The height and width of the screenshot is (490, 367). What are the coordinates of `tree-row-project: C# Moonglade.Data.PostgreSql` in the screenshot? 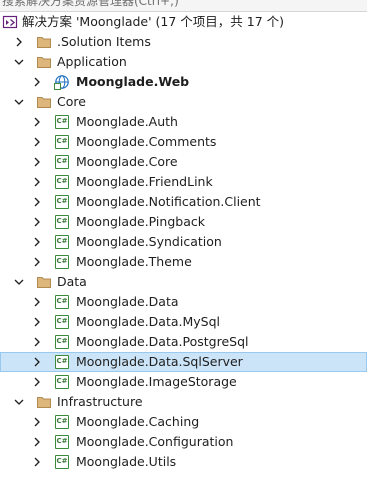 It's located at (183, 342).